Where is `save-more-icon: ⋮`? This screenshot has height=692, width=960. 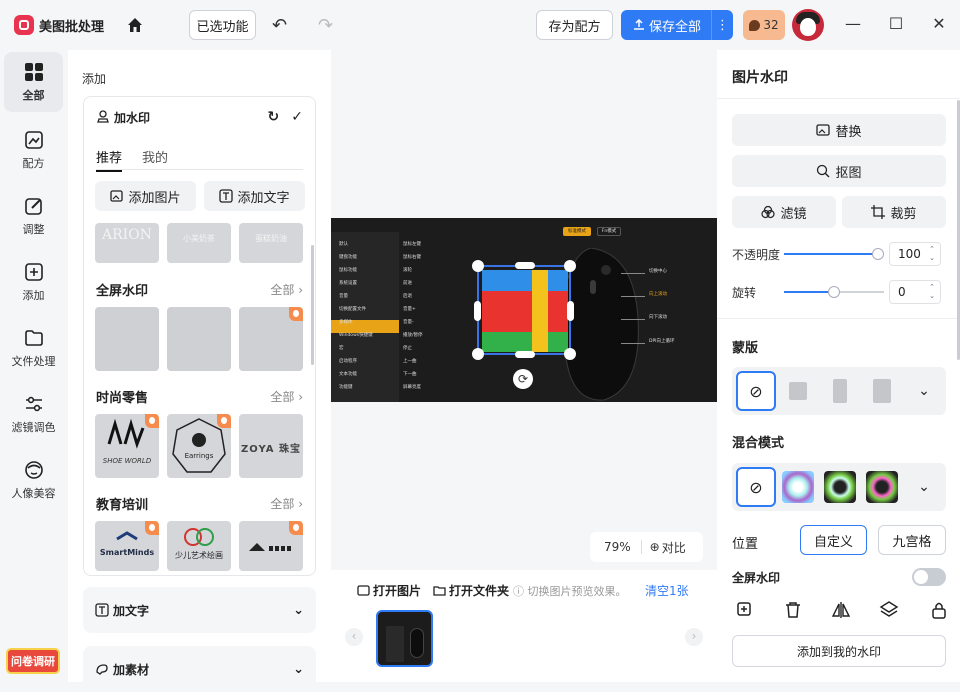 save-more-icon: ⋮ is located at coordinates (722, 25).